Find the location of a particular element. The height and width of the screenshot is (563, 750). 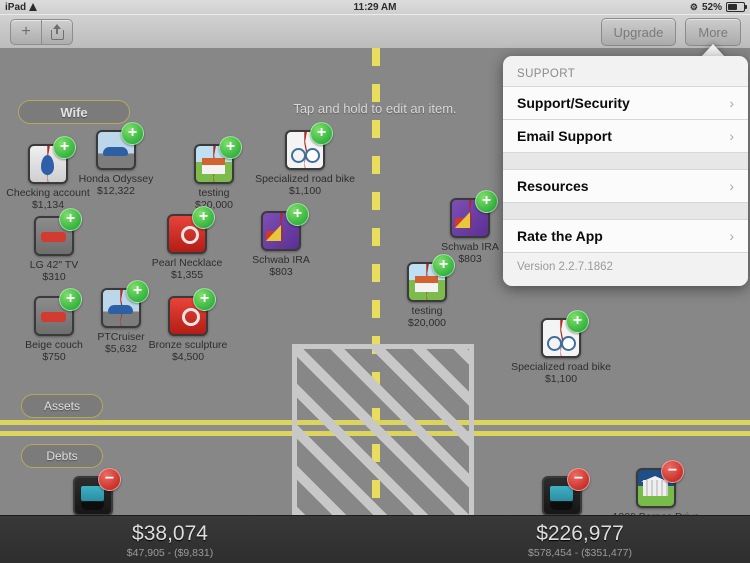

asset-item: + Honda Odyssey $12,322 is located at coordinates (116, 159).